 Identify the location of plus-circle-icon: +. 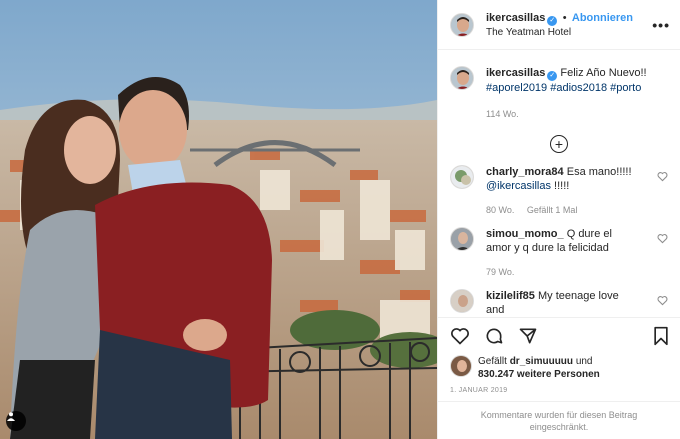
(559, 144).